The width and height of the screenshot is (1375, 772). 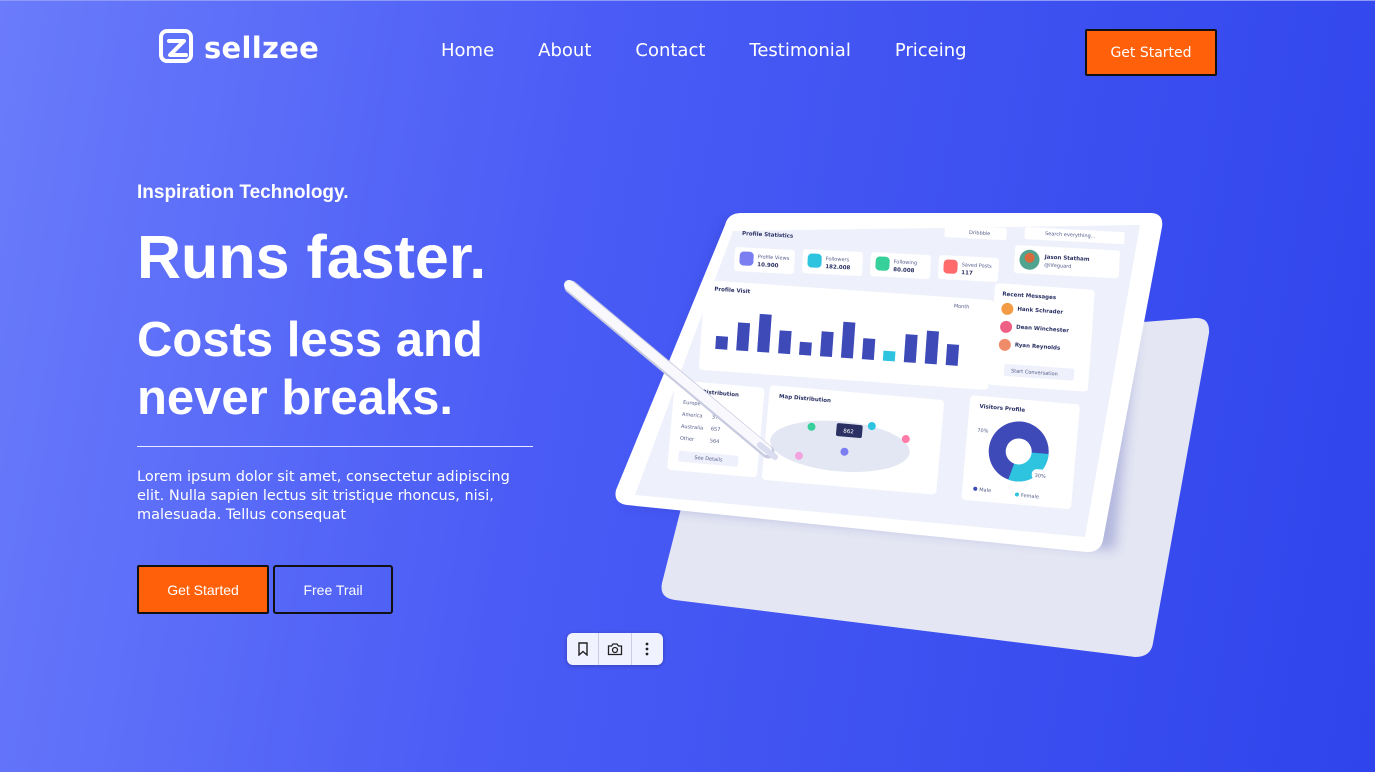 I want to click on map-distribution-panel: Map Distribution 862, so click(x=853, y=440).